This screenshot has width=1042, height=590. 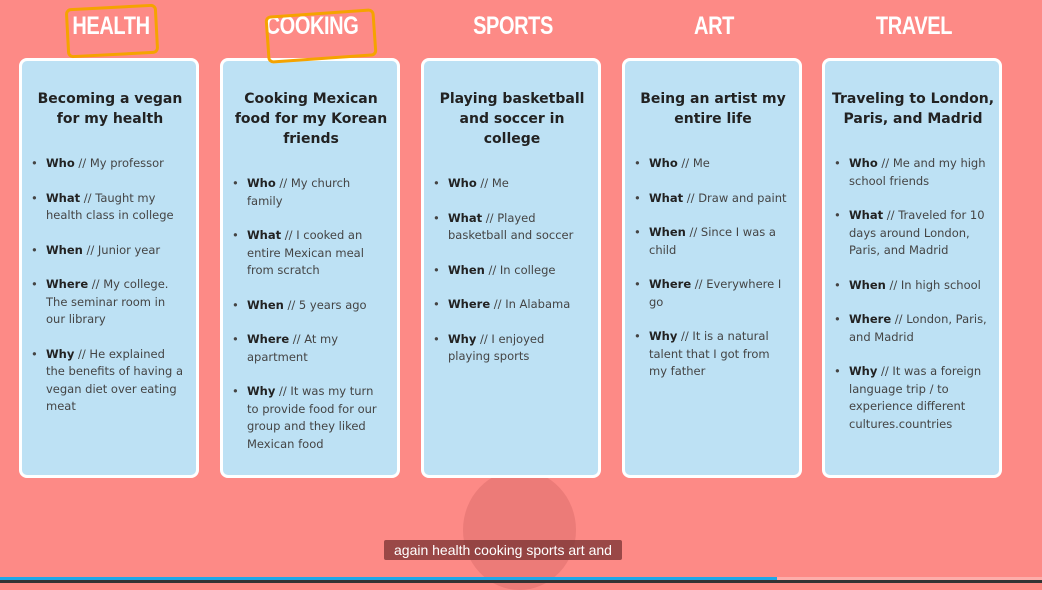 I want to click on item-value: // In college, so click(x=520, y=269).